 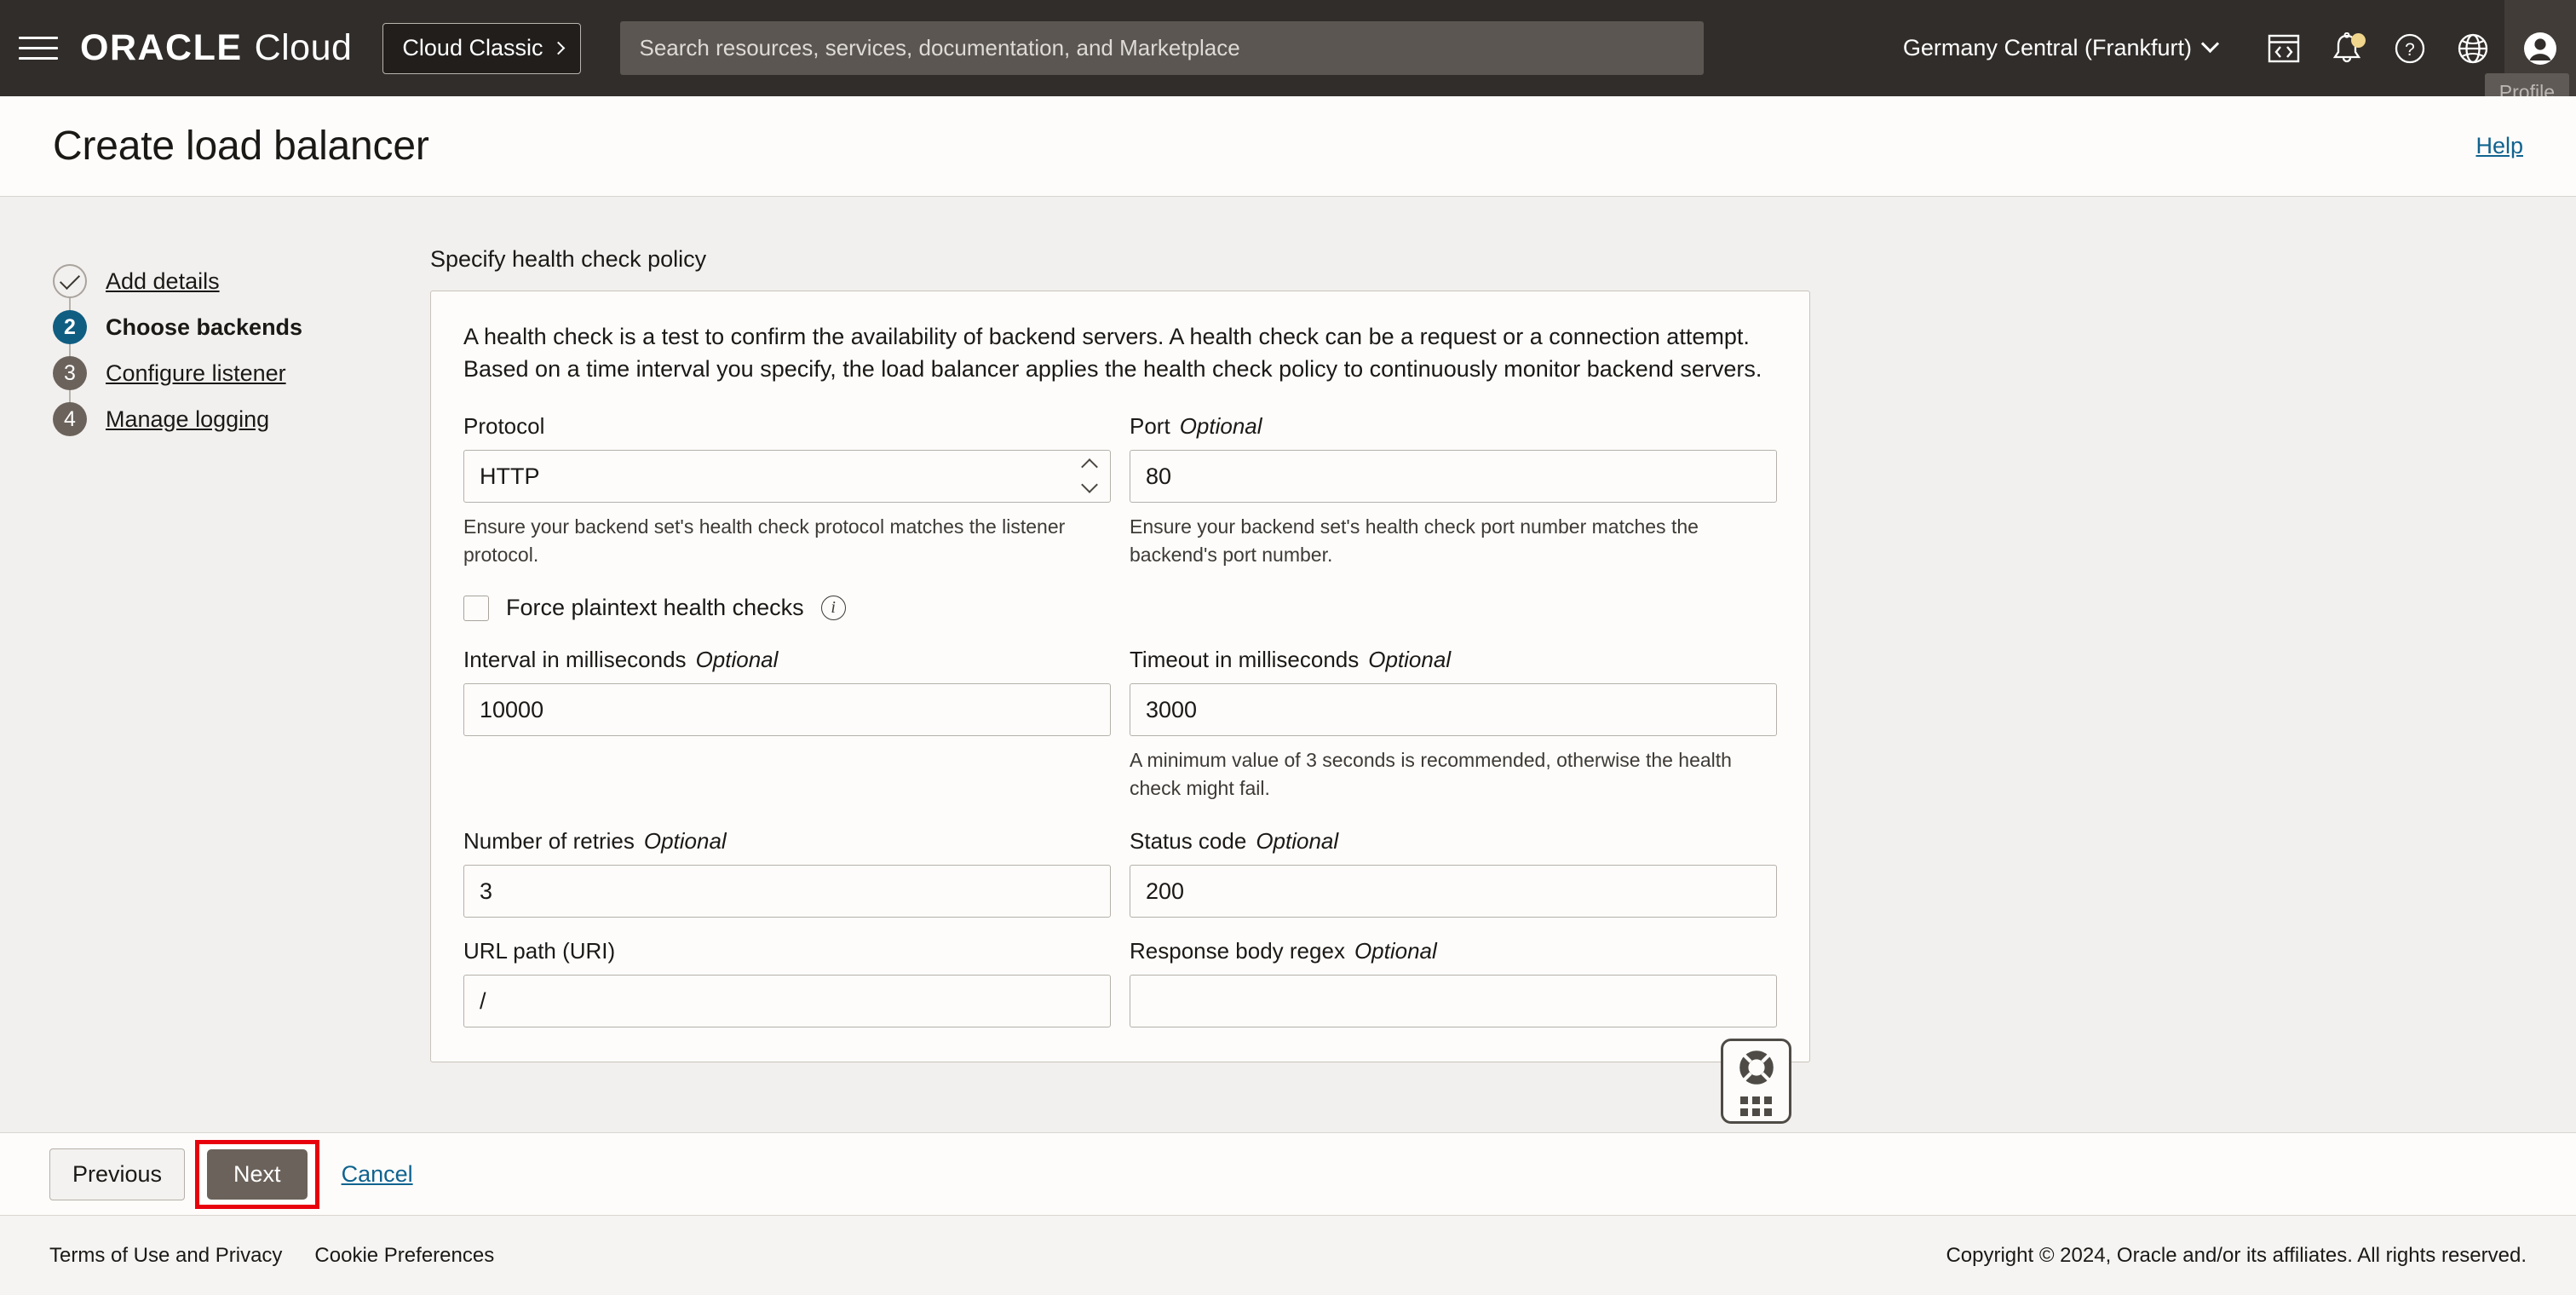 I want to click on page-header: Create load balancer Help, so click(x=1288, y=147).